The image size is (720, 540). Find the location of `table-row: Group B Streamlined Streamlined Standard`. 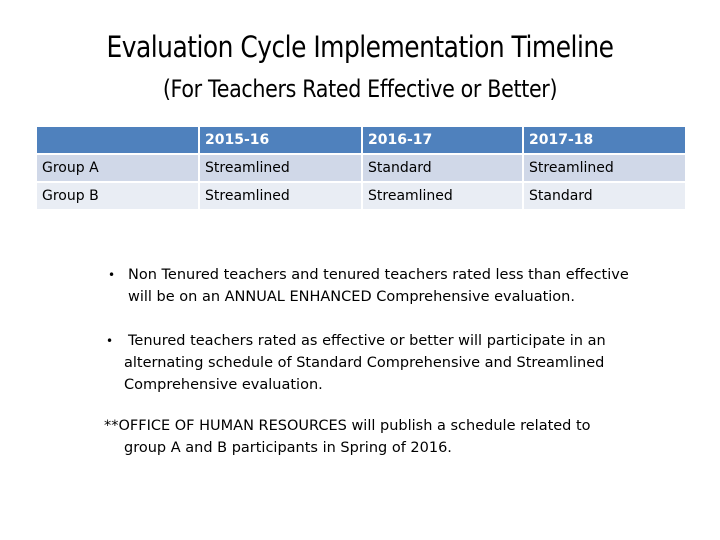

table-row: Group B Streamlined Streamlined Standard is located at coordinates (361, 196).